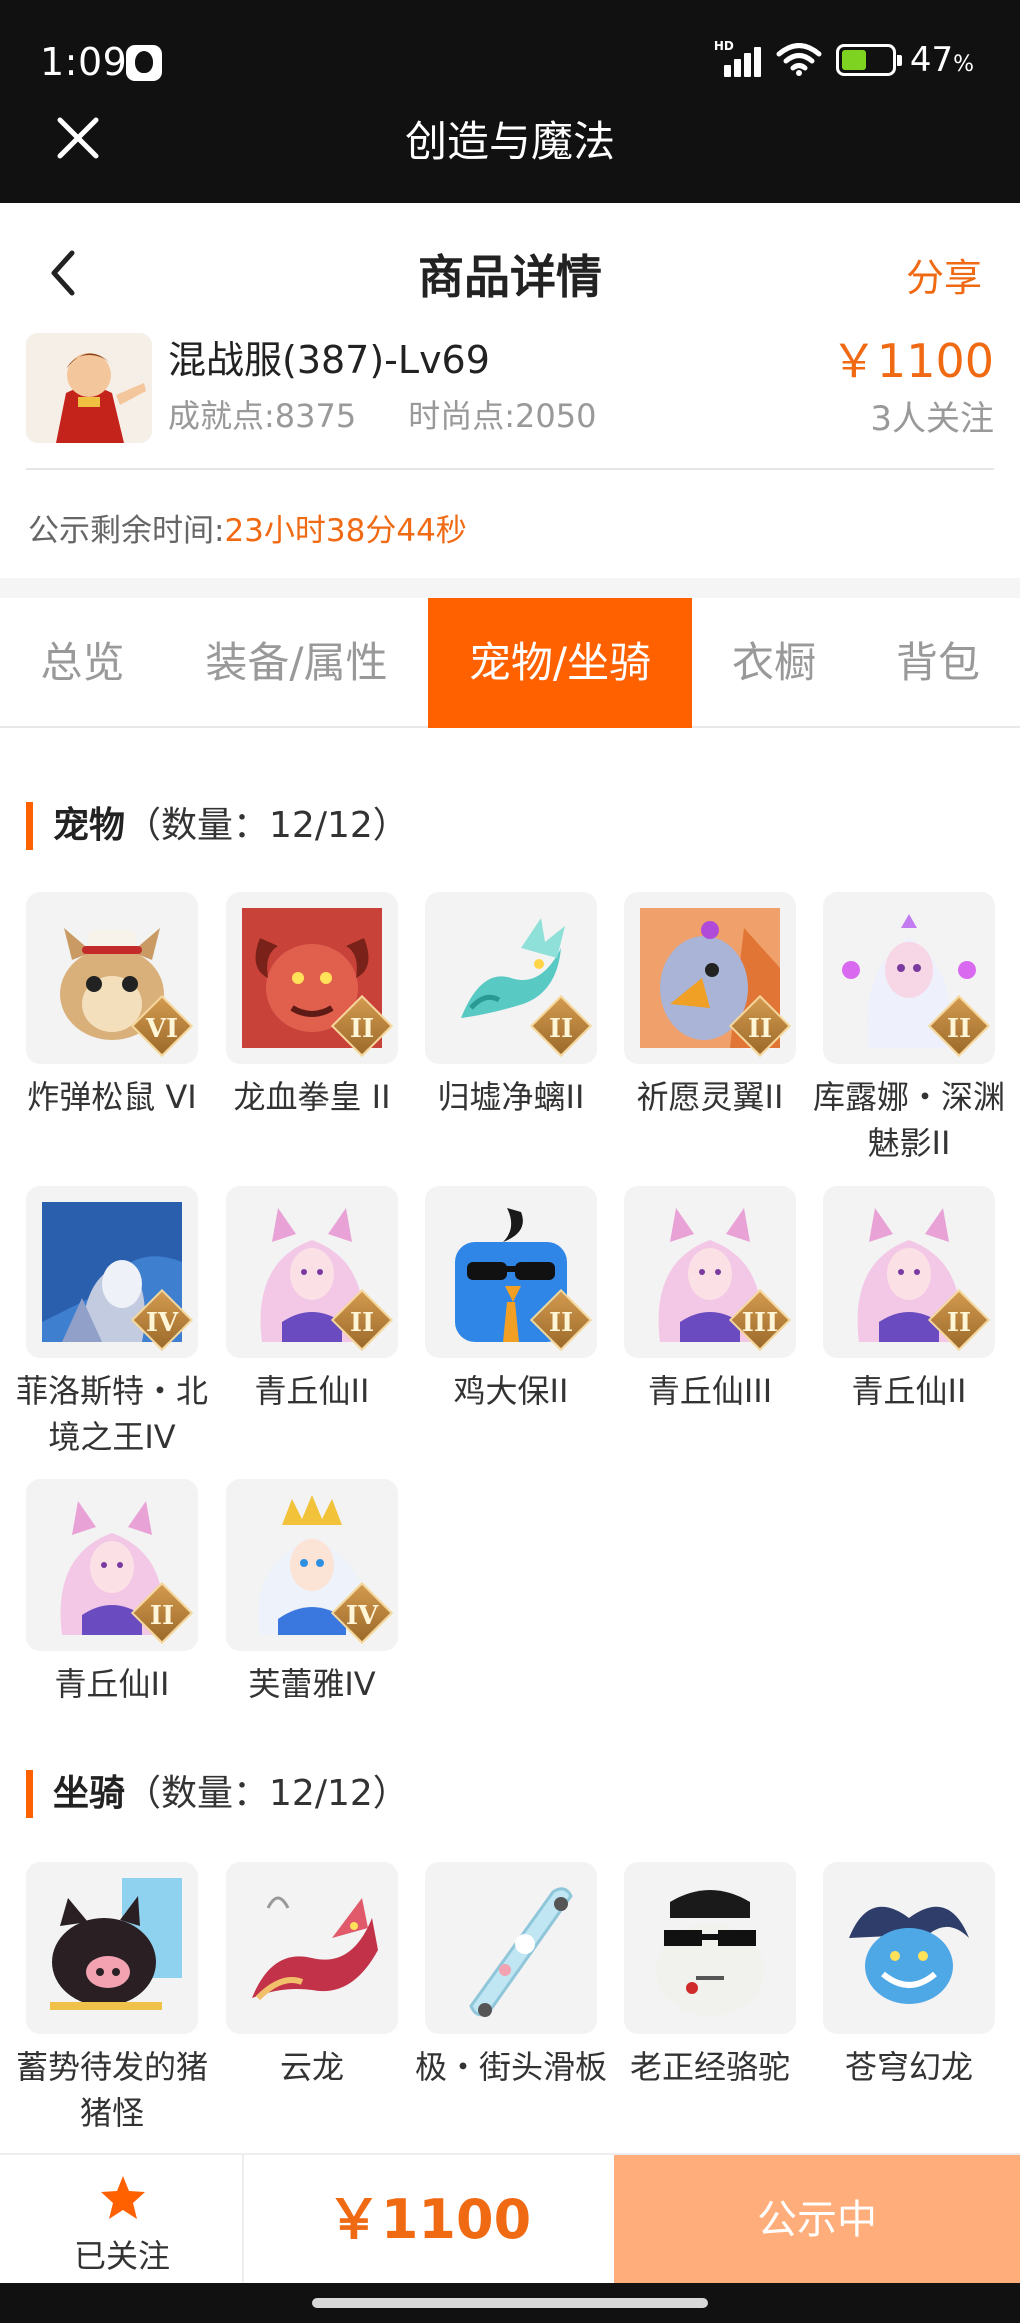 Image resolution: width=1020 pixels, height=2323 pixels. Describe the element at coordinates (511, 1948) in the screenshot. I see `skateboard-icon` at that location.